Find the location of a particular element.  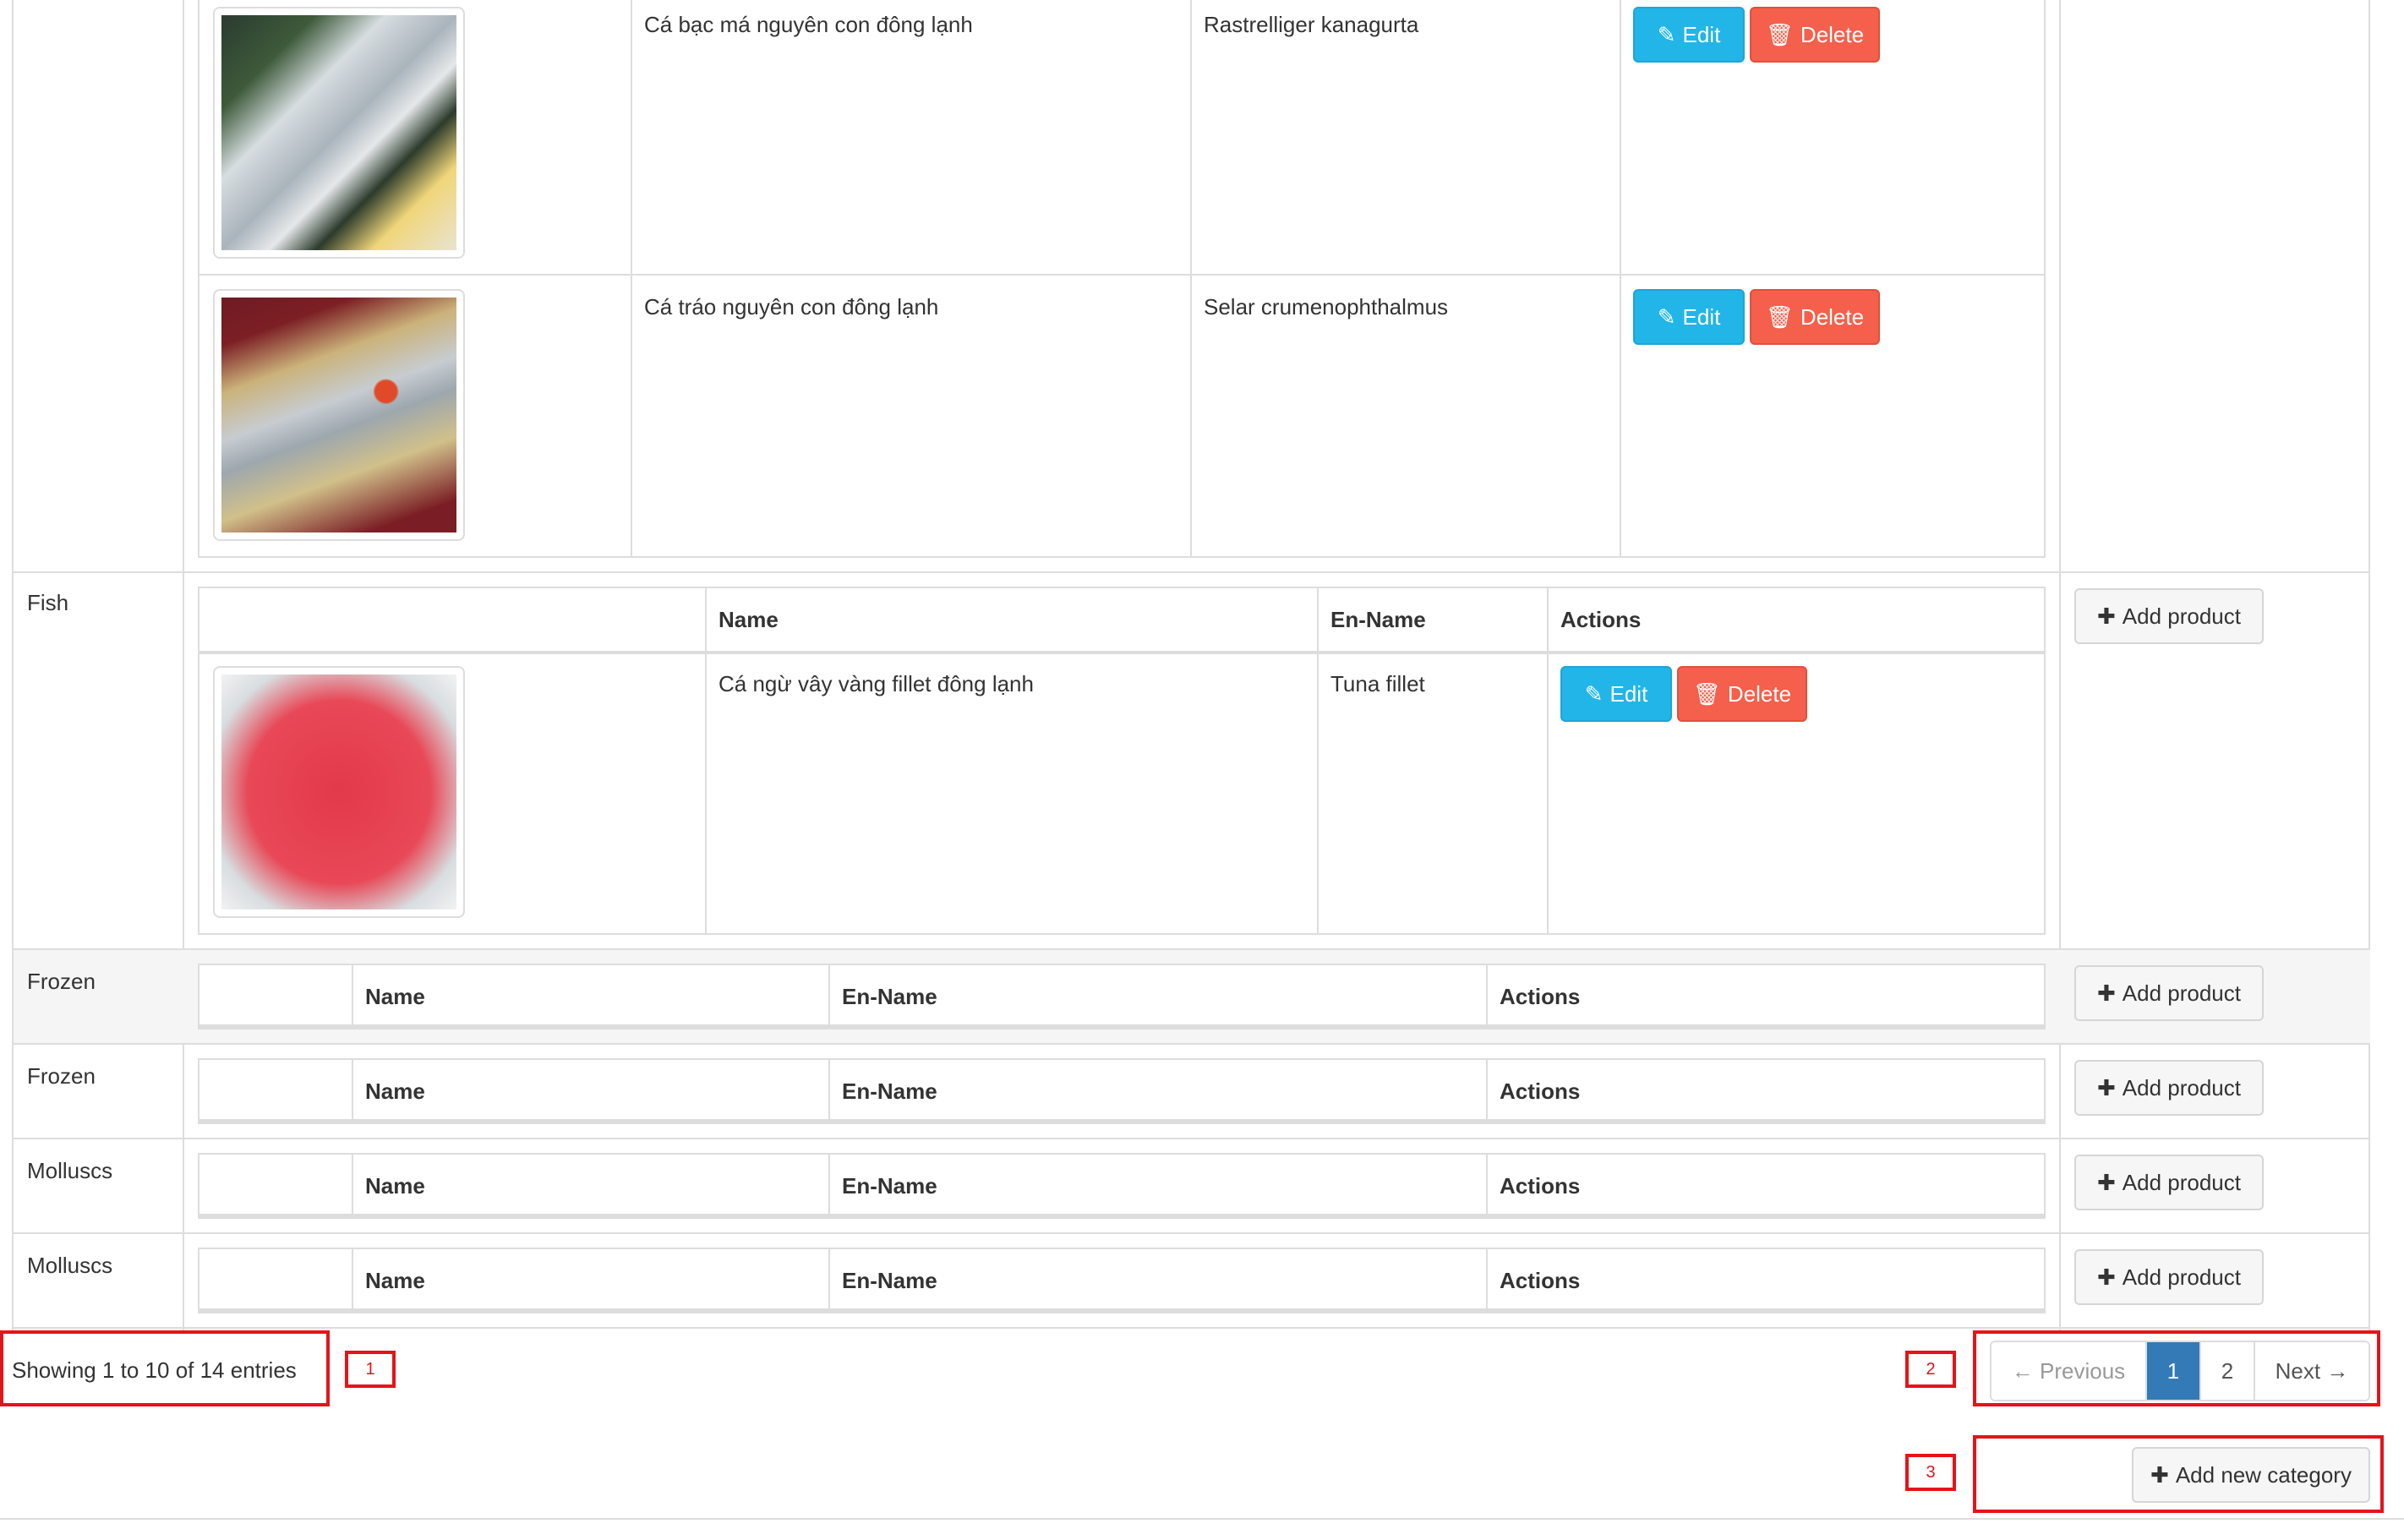

category-label: Fish is located at coordinates (48, 602).